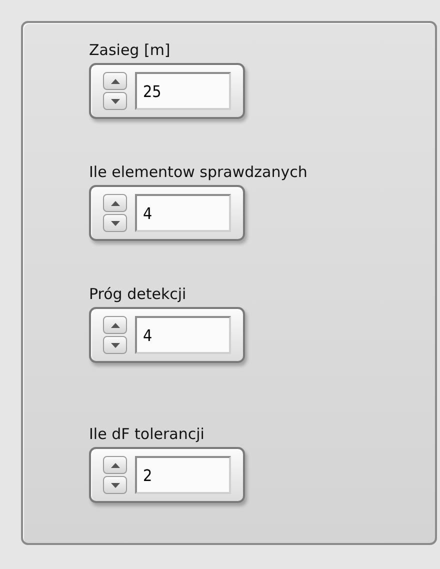 The image size is (440, 569). Describe the element at coordinates (183, 475) in the screenshot. I see `numeric-input: 2` at that location.